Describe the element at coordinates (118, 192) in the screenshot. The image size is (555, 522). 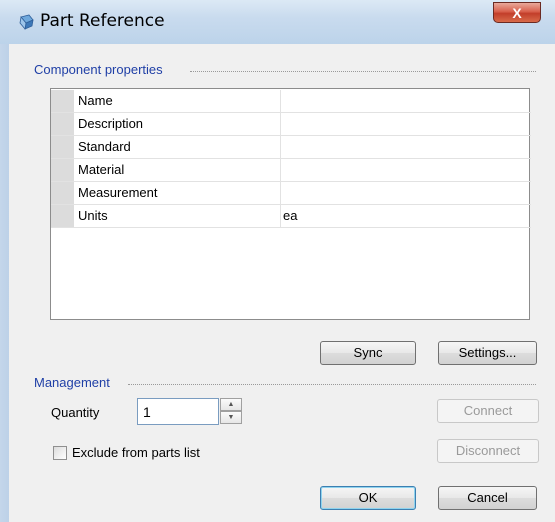
I see `property-name: Measurement` at that location.